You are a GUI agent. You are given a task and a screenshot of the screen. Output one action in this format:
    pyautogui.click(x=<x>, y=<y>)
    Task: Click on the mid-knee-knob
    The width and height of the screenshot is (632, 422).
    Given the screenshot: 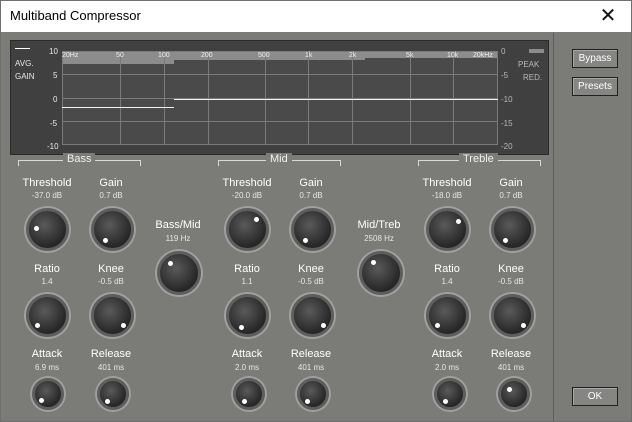 What is the action you would take?
    pyautogui.click(x=312, y=315)
    